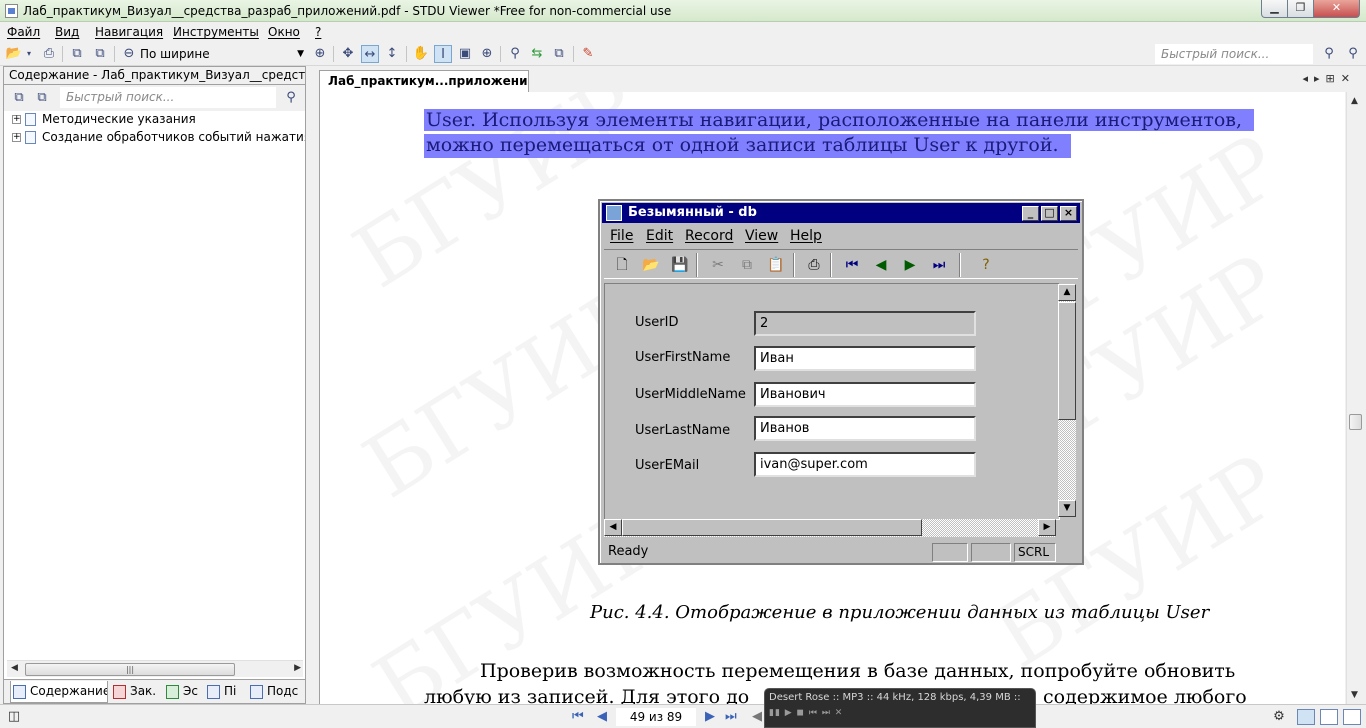 Image resolution: width=1366 pixels, height=728 pixels. What do you see at coordinates (487, 54) in the screenshot?
I see `zoom-tool-icon: ⊕` at bounding box center [487, 54].